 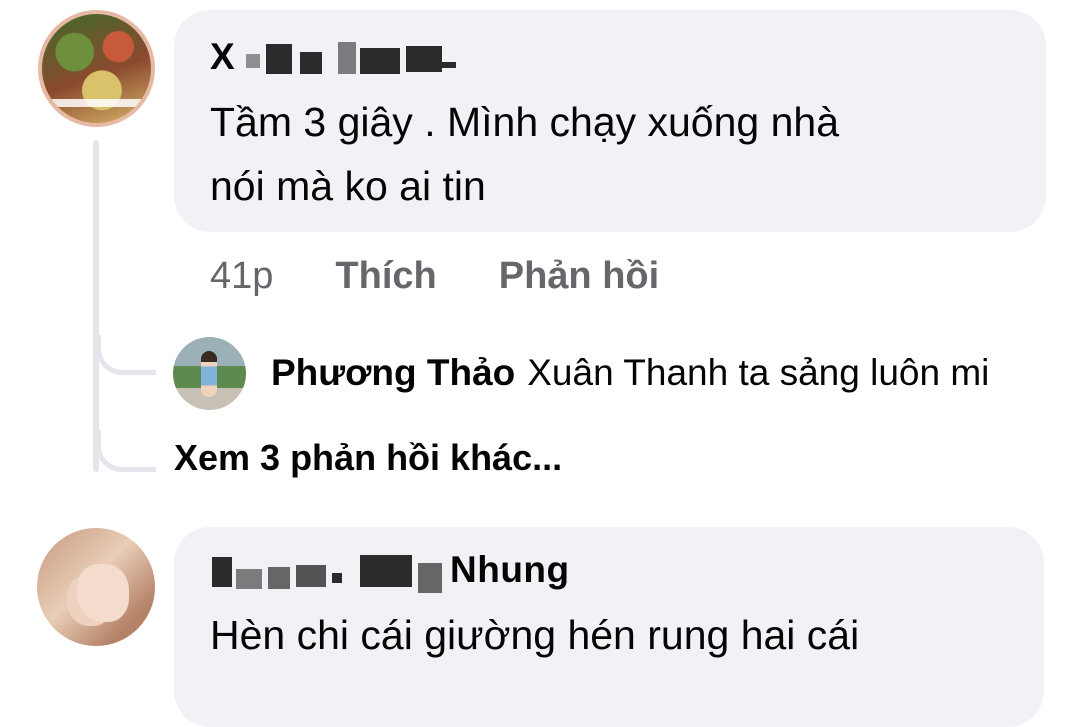 What do you see at coordinates (579, 276) in the screenshot?
I see `reply-button: Phản hồi` at bounding box center [579, 276].